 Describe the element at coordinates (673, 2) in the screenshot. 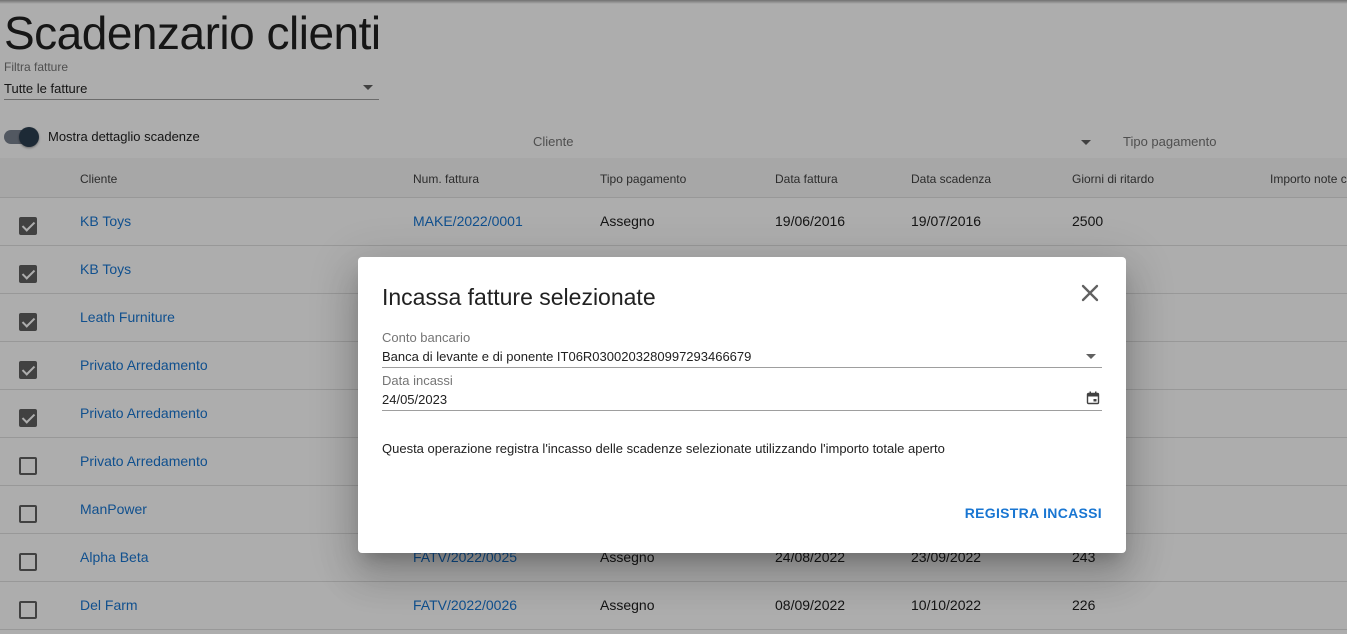

I see `top-shadow` at that location.